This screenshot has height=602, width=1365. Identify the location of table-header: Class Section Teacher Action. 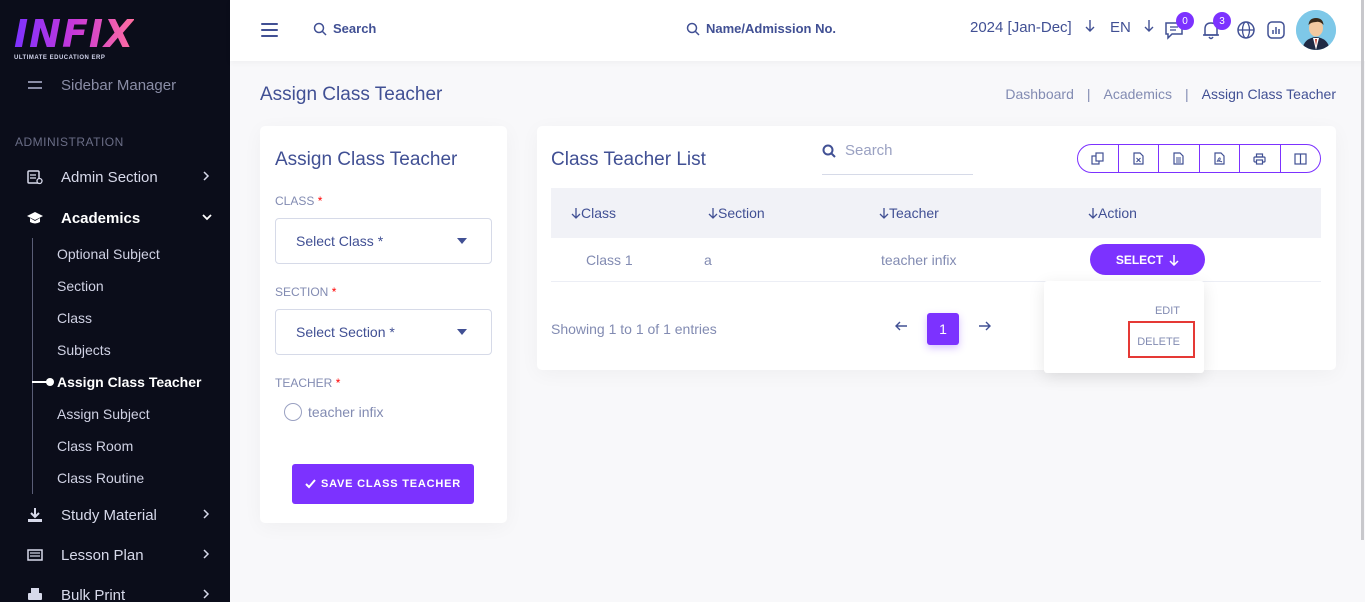
(936, 213).